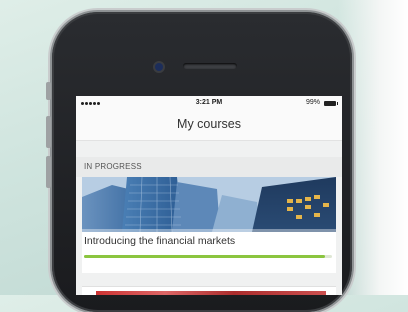 Image resolution: width=408 pixels, height=312 pixels. Describe the element at coordinates (159, 67) in the screenshot. I see `front-camera-icon` at that location.